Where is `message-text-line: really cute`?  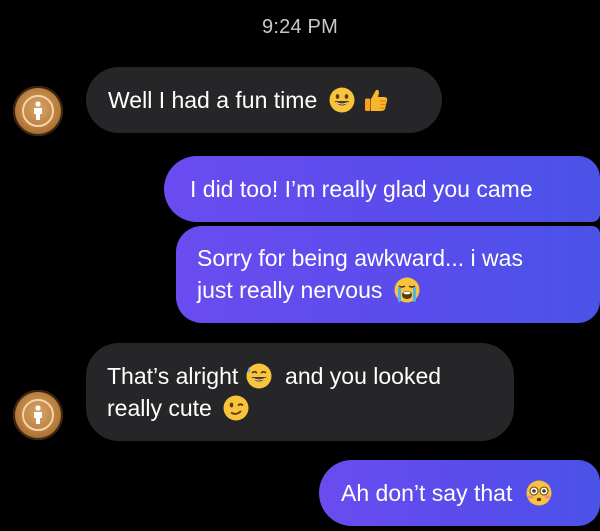
message-text-line: really cute is located at coordinates (299, 408).